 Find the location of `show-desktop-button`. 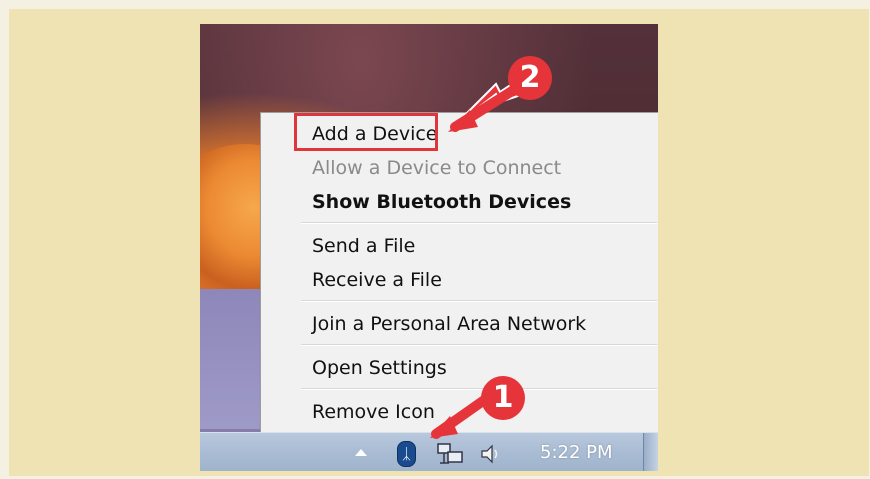

show-desktop-button is located at coordinates (650, 452).